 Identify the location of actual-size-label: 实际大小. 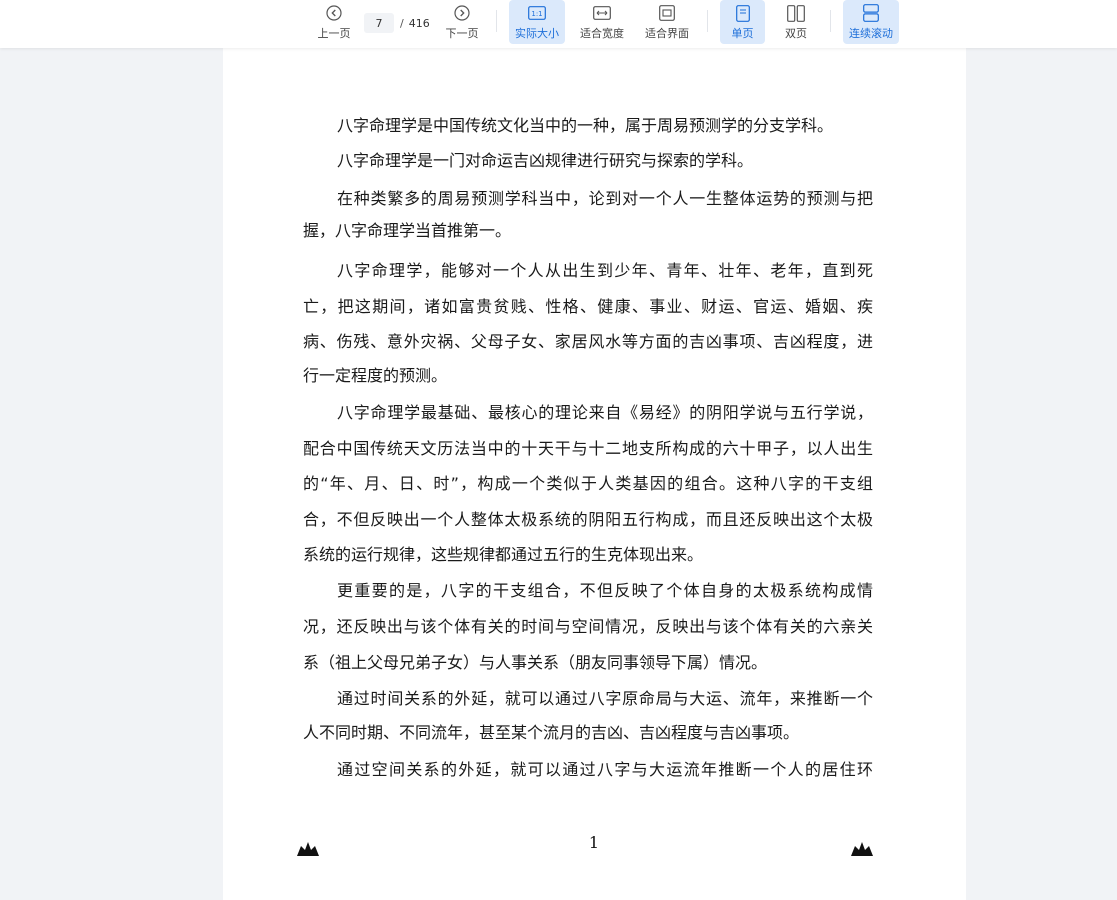
(537, 33).